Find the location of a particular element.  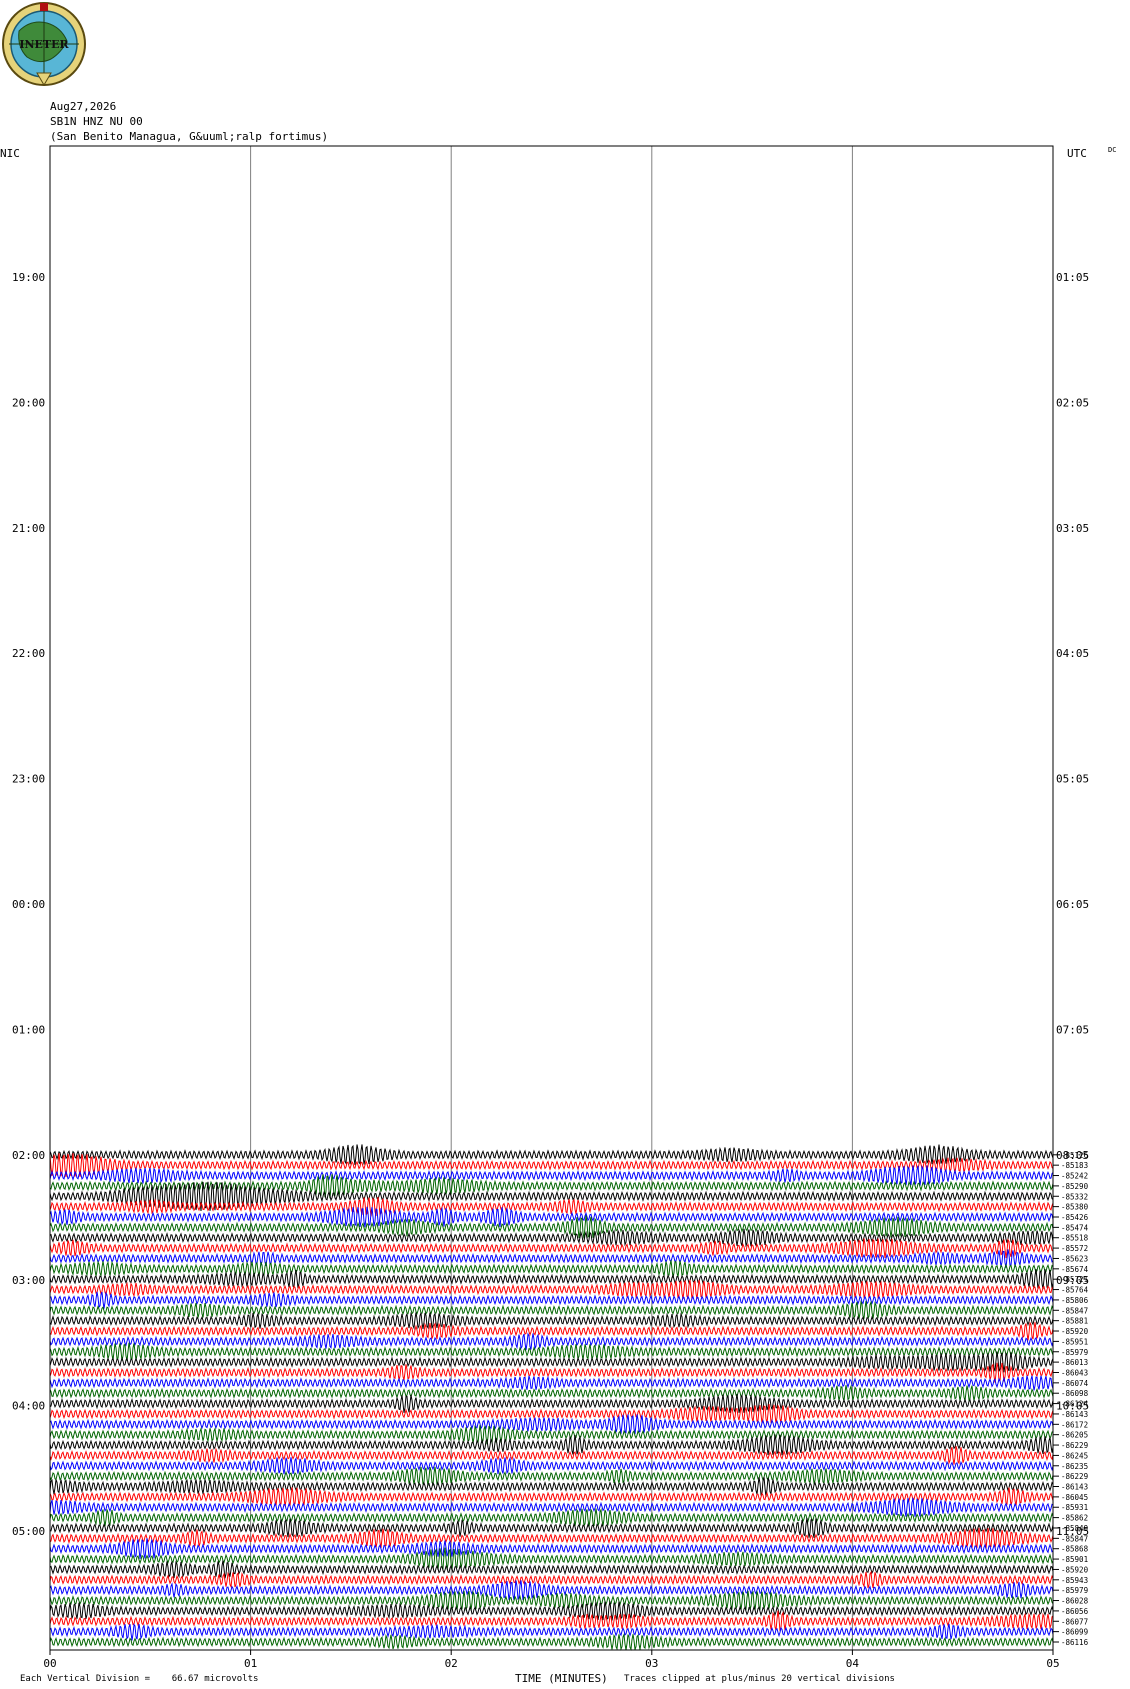

x-tick-label: 02 is located at coordinates (451, 1663).